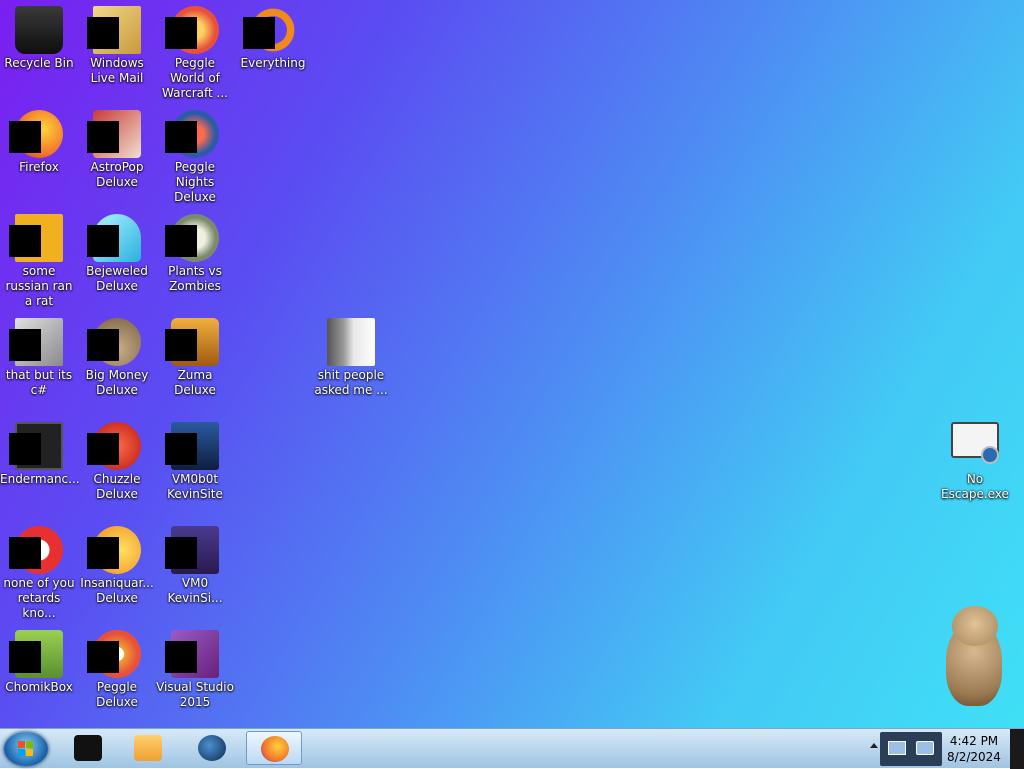 The image size is (1024, 769). I want to click on recycle-bin-icon, so click(39, 30).